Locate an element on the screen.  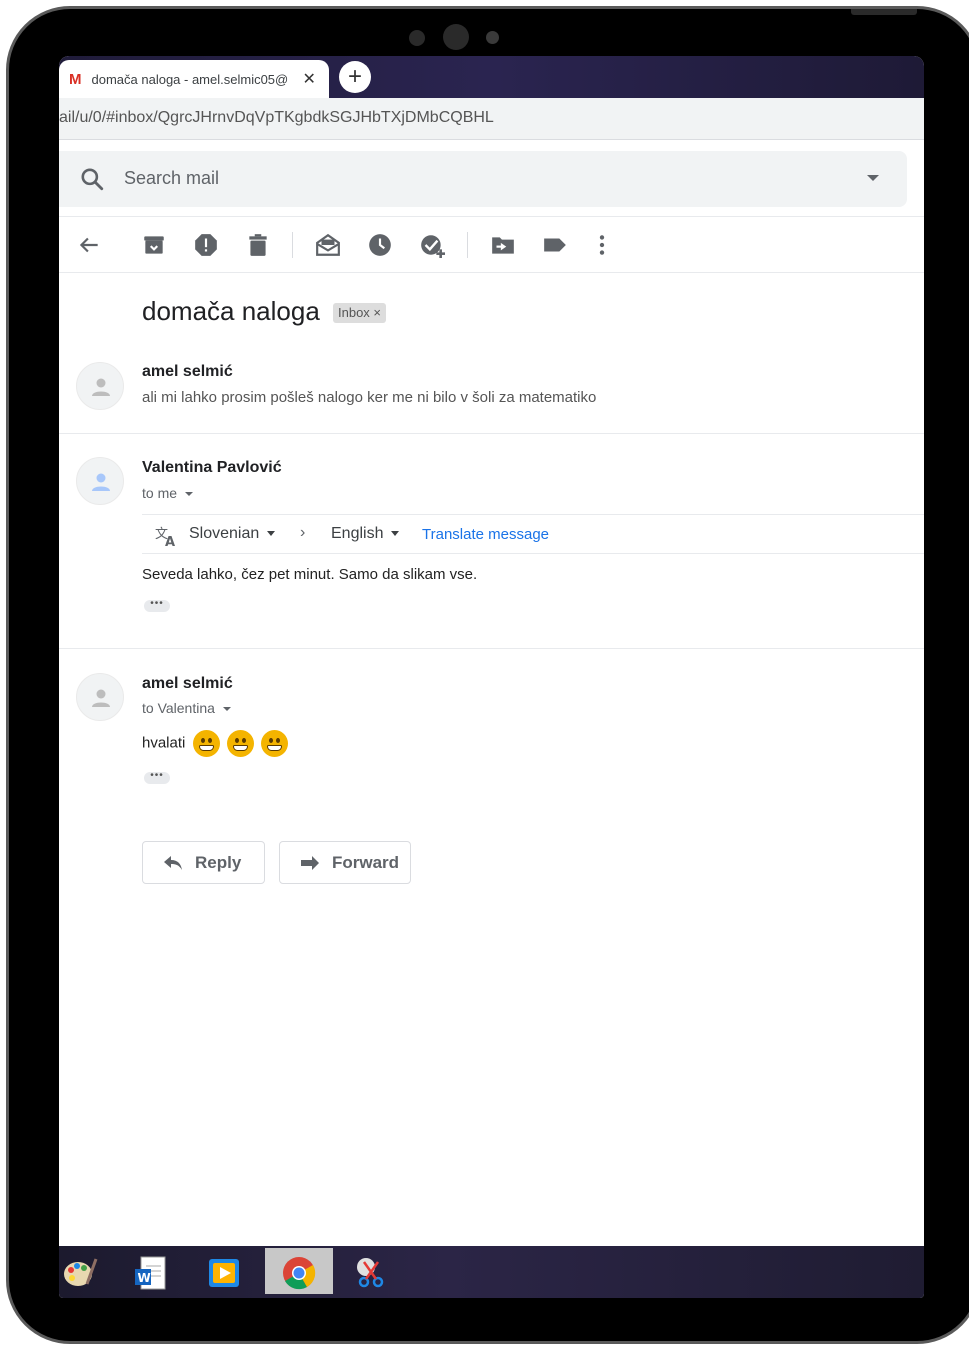
archive-icon is located at coordinates (154, 245).